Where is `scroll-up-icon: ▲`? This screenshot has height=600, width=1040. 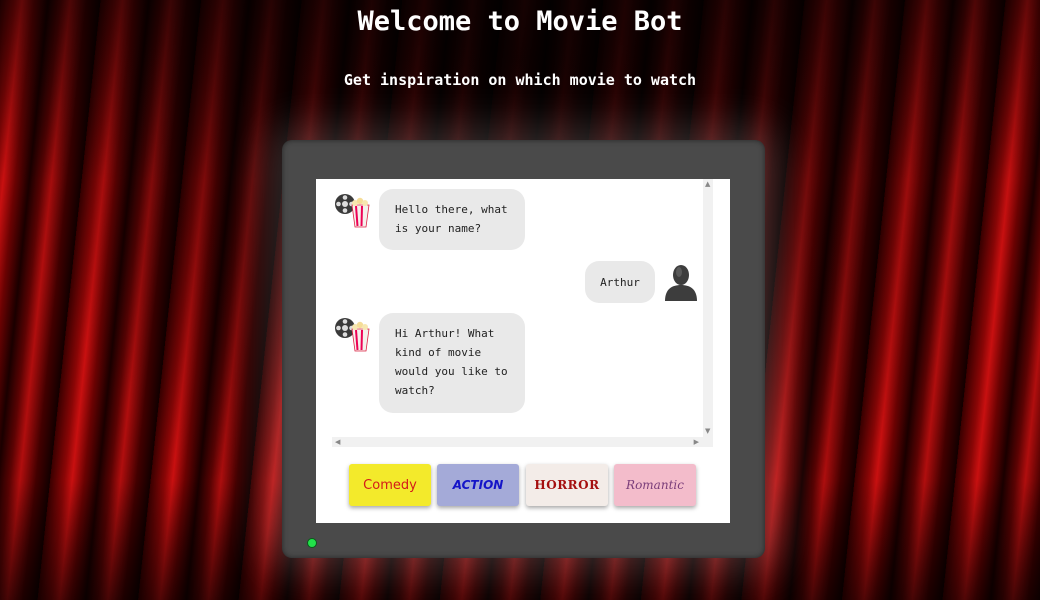
scroll-up-icon: ▲ is located at coordinates (707, 184).